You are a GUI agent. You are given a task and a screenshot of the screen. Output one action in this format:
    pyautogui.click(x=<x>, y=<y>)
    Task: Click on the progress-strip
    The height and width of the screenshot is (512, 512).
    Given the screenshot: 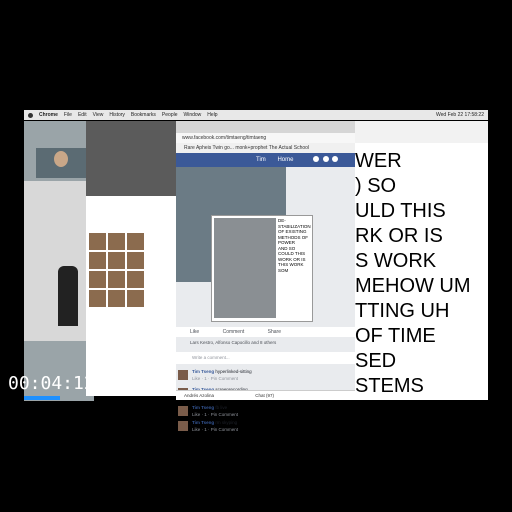 What is the action you would take?
    pyautogui.click(x=42, y=398)
    